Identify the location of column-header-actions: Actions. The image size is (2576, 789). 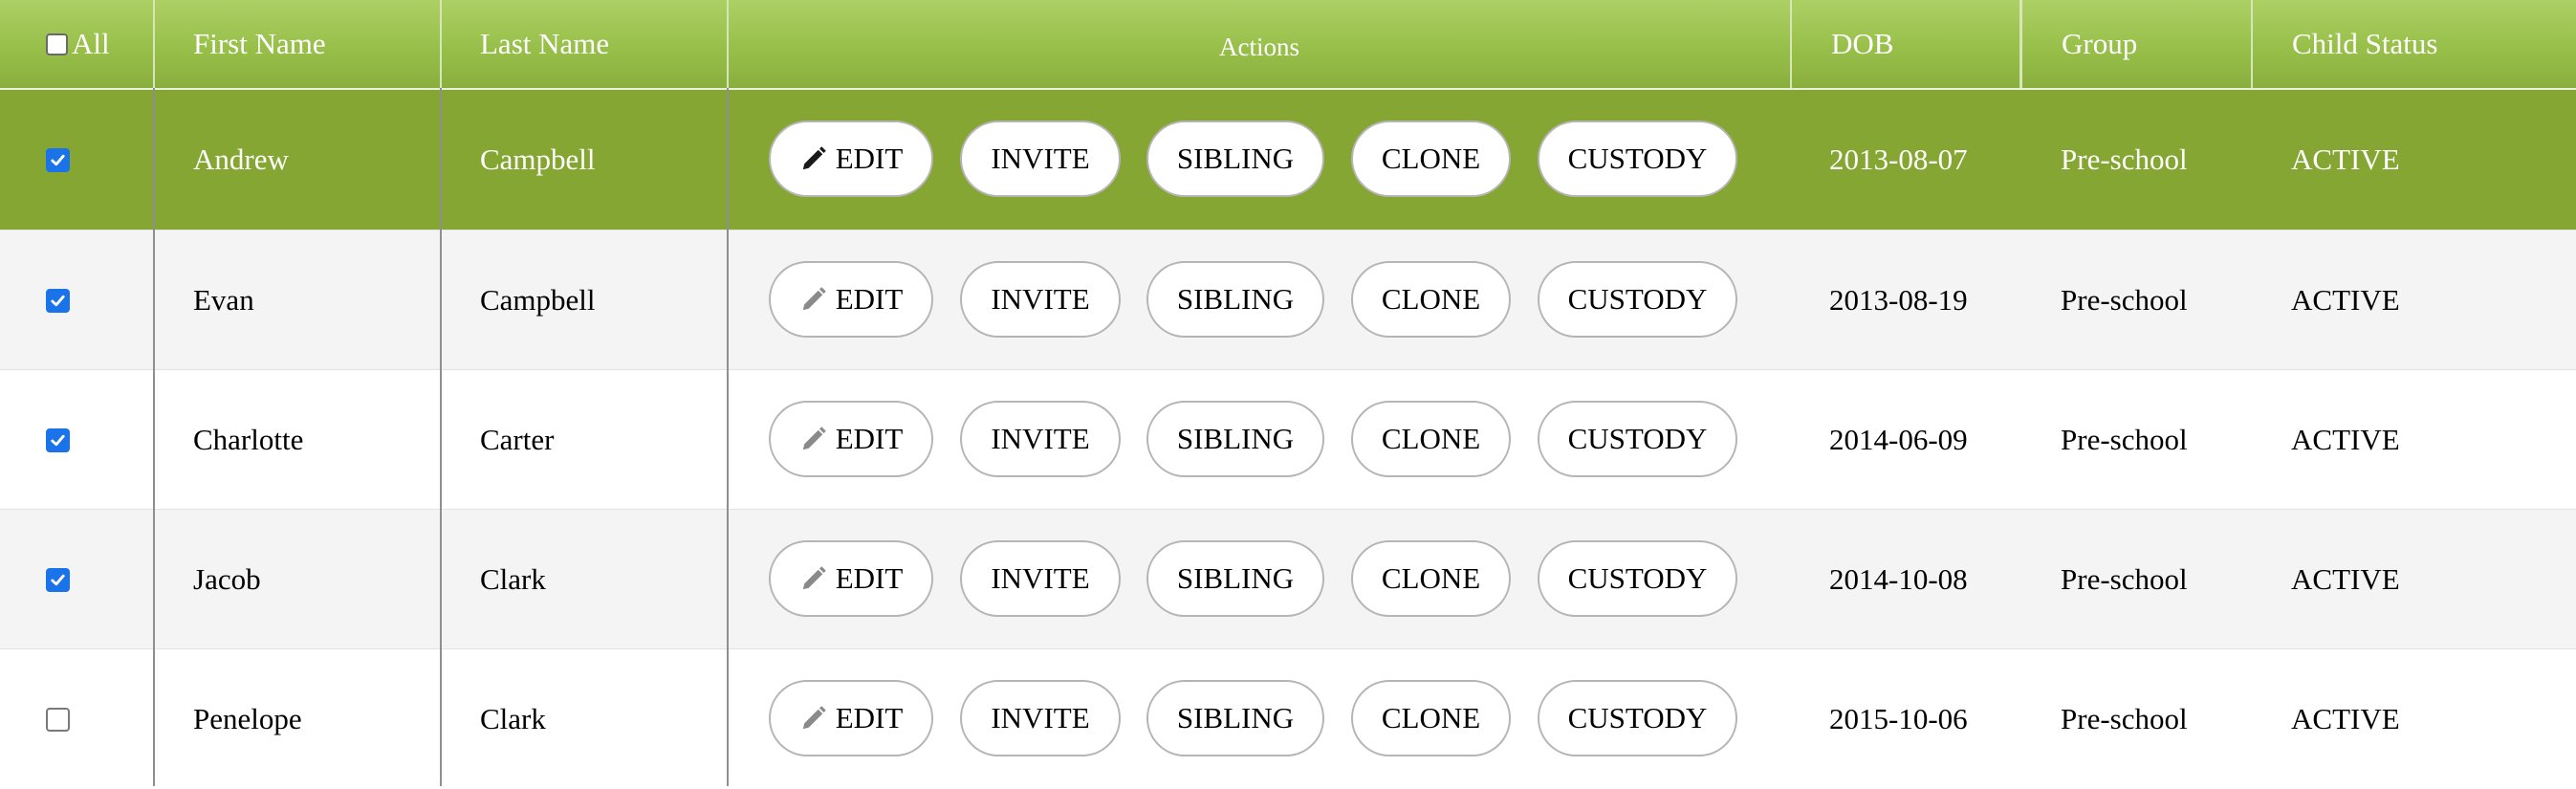
(1259, 46).